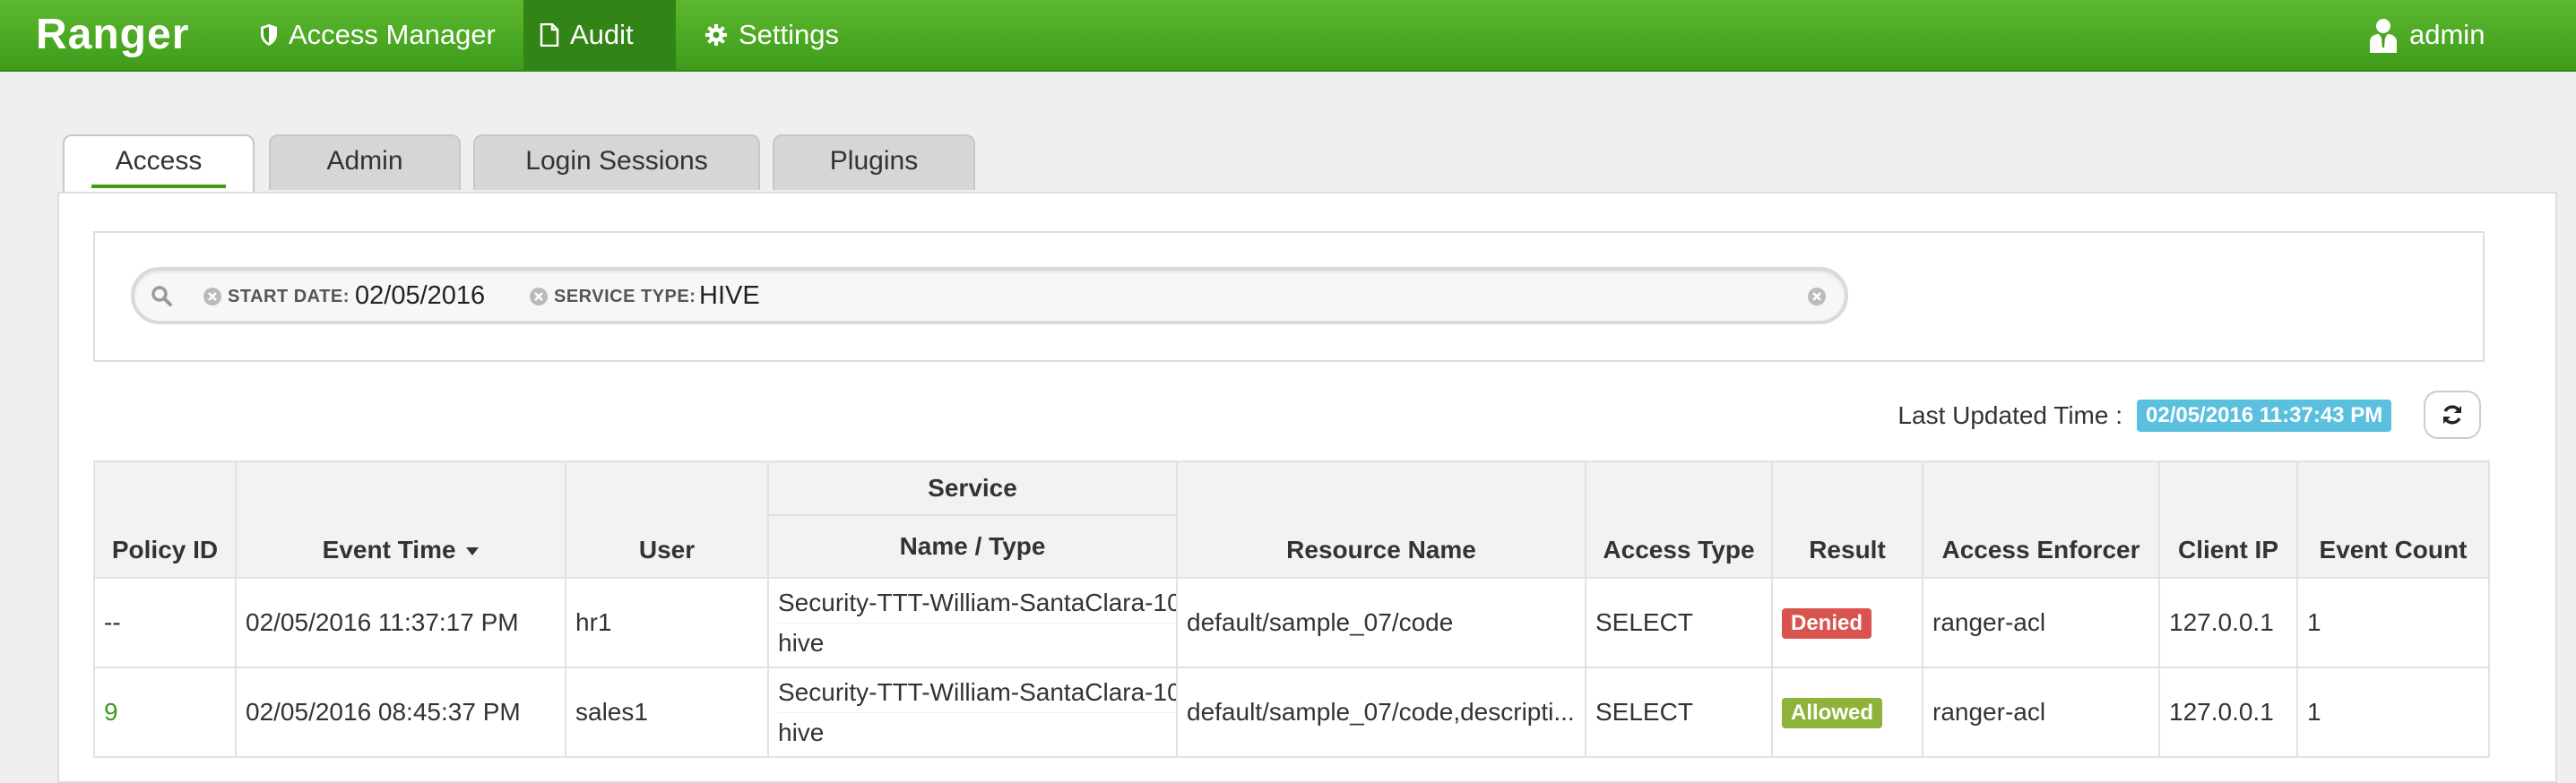 This screenshot has width=2576, height=783. I want to click on tab-access: Access, so click(159, 164).